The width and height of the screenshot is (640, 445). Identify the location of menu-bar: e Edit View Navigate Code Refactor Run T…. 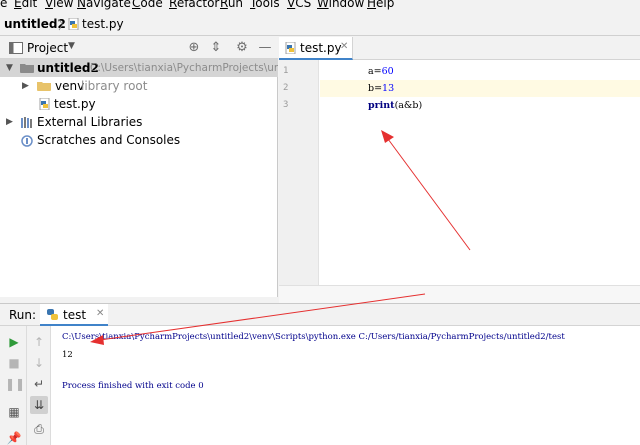
(320, 6).